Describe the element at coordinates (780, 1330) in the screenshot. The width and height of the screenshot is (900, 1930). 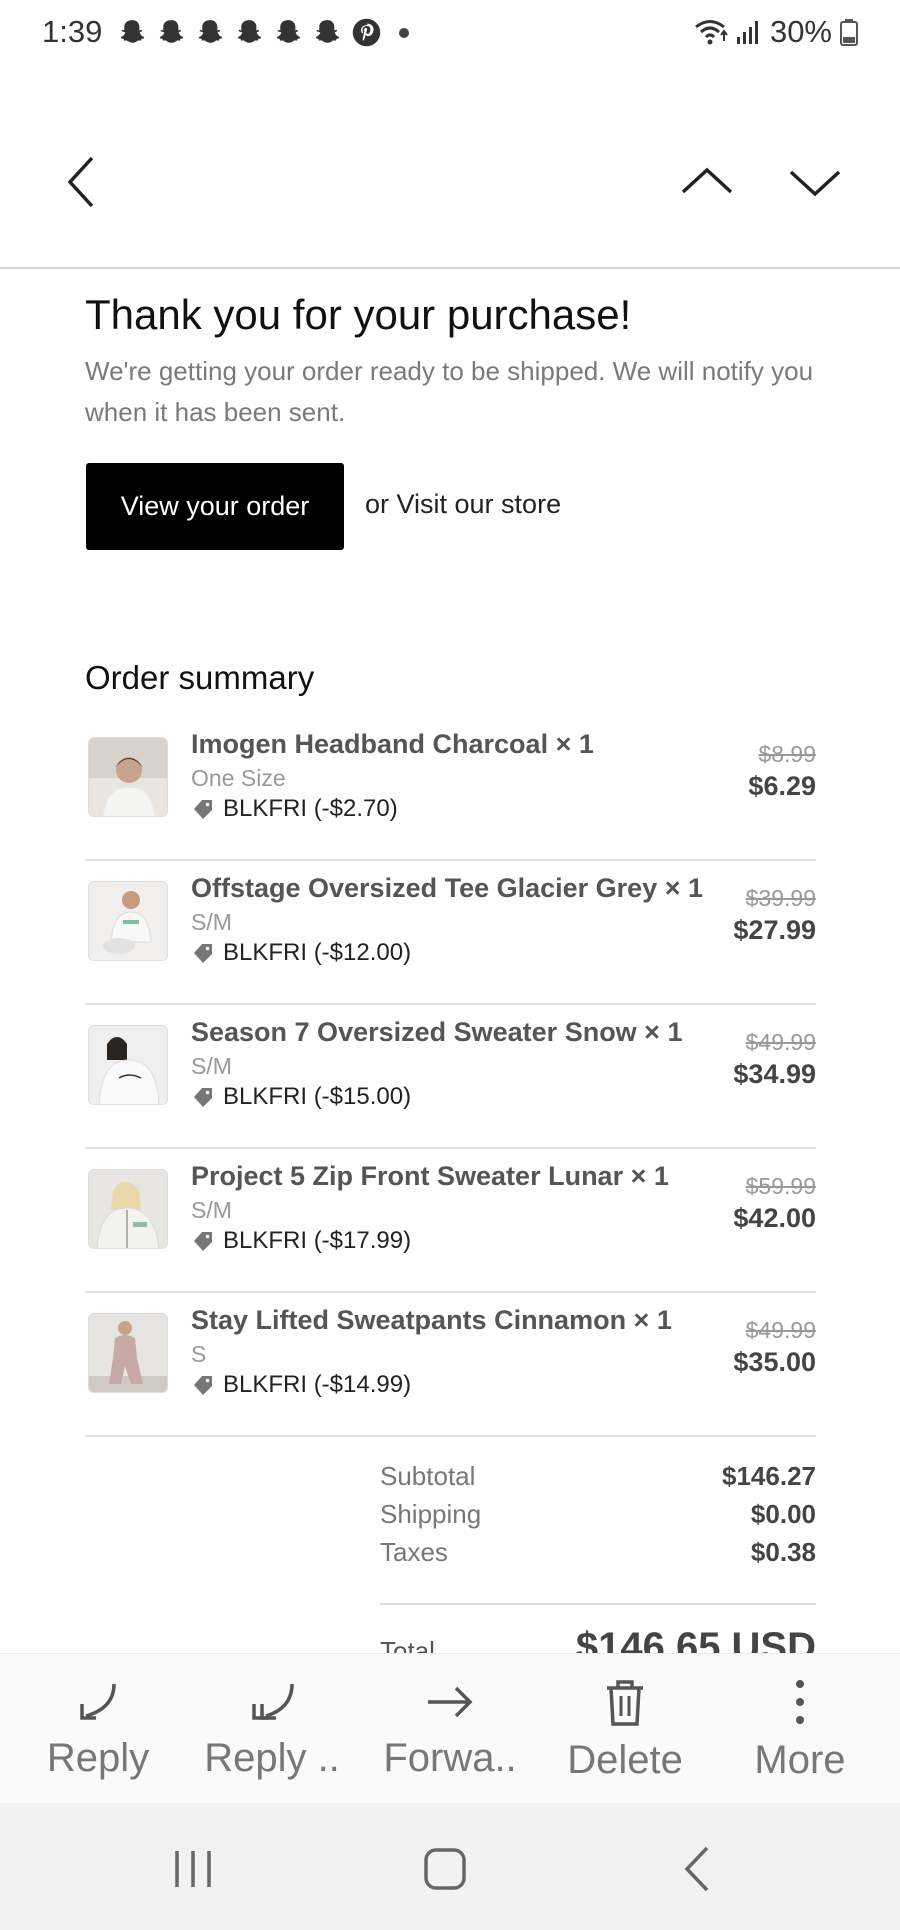
I see `item-original-price: $49.99` at that location.